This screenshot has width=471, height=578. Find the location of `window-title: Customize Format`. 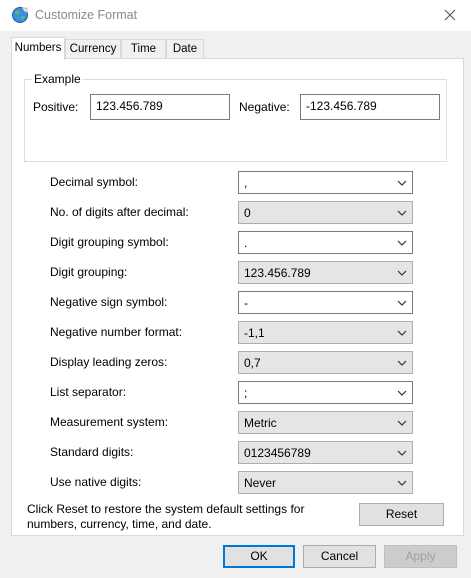

window-title: Customize Format is located at coordinates (86, 15).